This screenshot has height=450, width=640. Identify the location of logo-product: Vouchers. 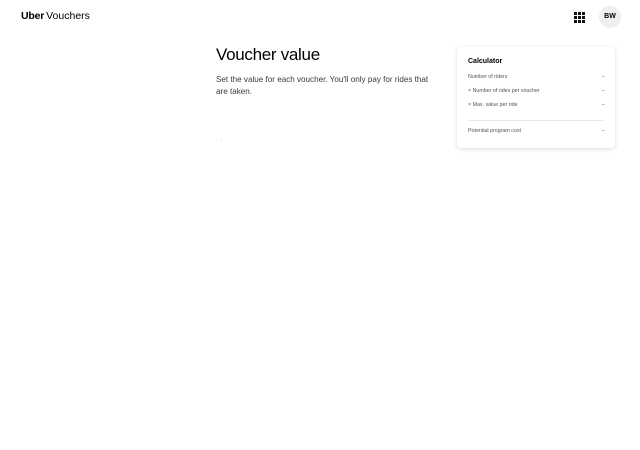
(68, 16).